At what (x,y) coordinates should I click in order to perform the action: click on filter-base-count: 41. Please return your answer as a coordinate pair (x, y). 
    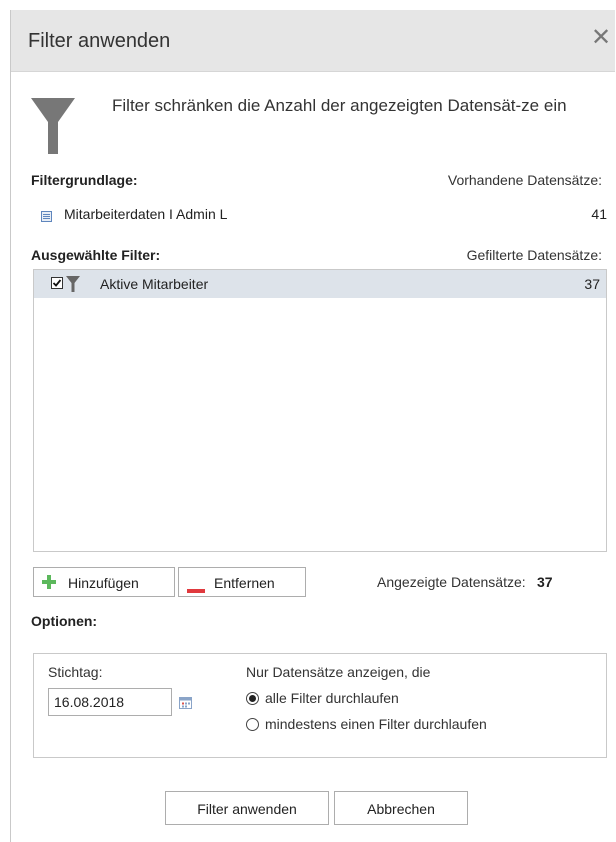
    Looking at the image, I should click on (599, 214).